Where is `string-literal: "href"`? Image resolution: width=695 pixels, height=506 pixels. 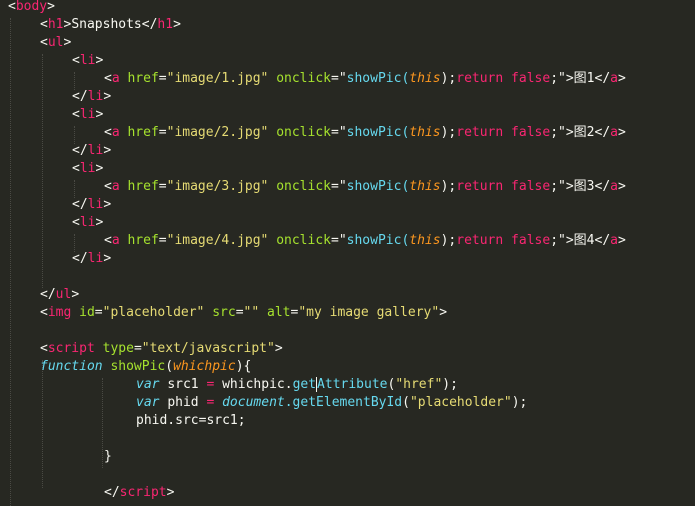 string-literal: "href" is located at coordinates (419, 384).